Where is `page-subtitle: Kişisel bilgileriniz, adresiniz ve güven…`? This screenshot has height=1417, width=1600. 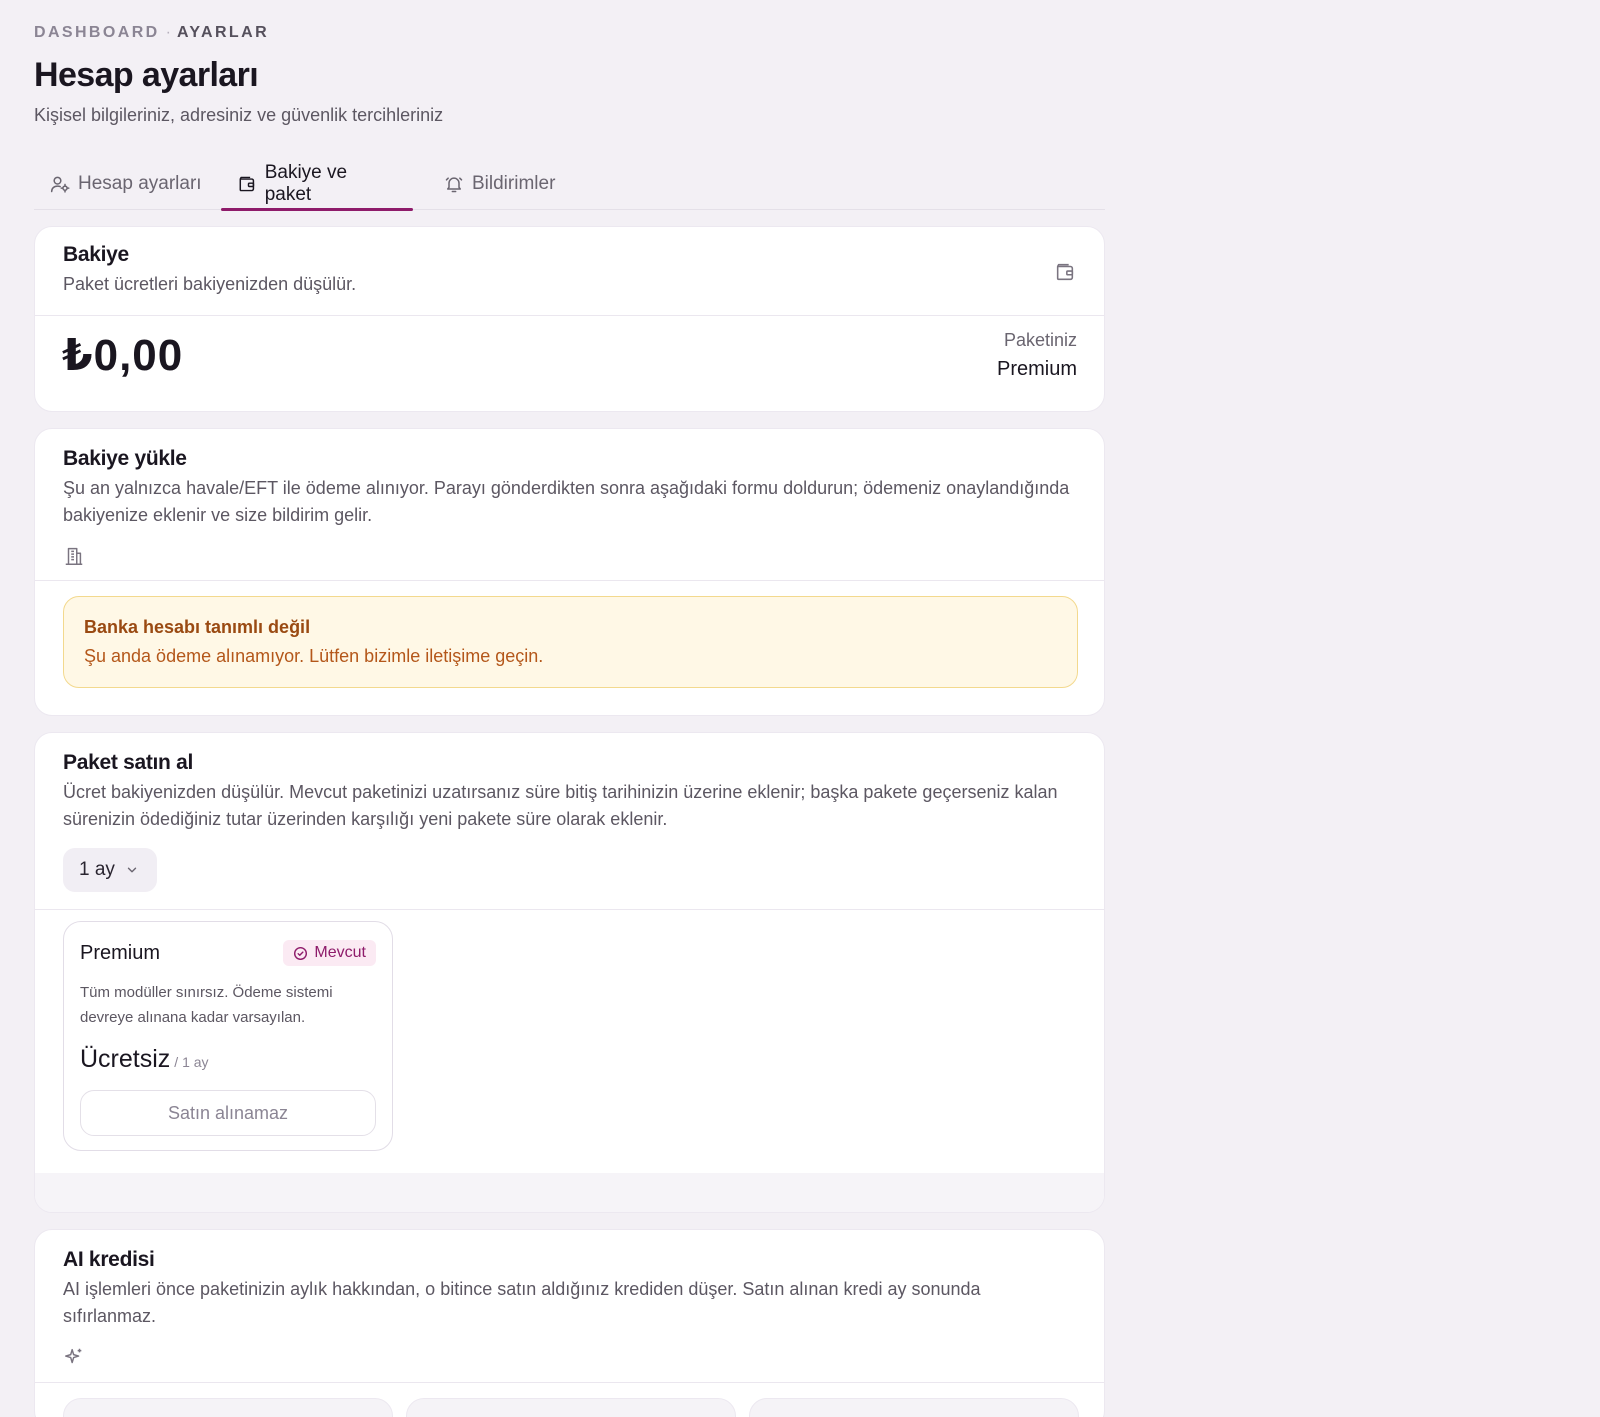 page-subtitle: Kişisel bilgileriniz, adresiniz ve güven… is located at coordinates (239, 115).